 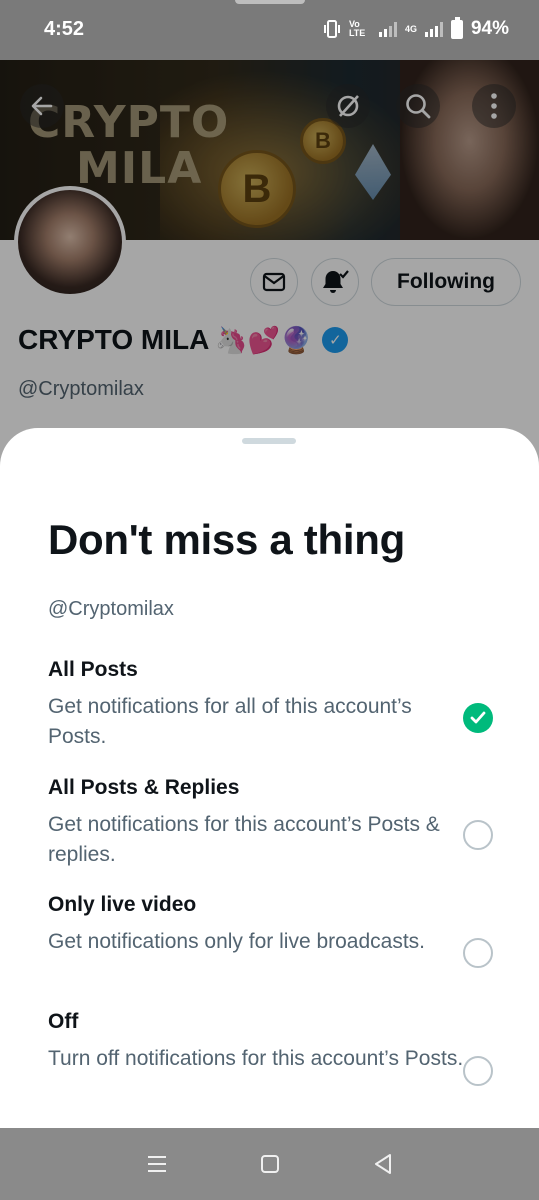 What do you see at coordinates (357, 28) in the screenshot?
I see `volte-label: Vo LTE` at bounding box center [357, 28].